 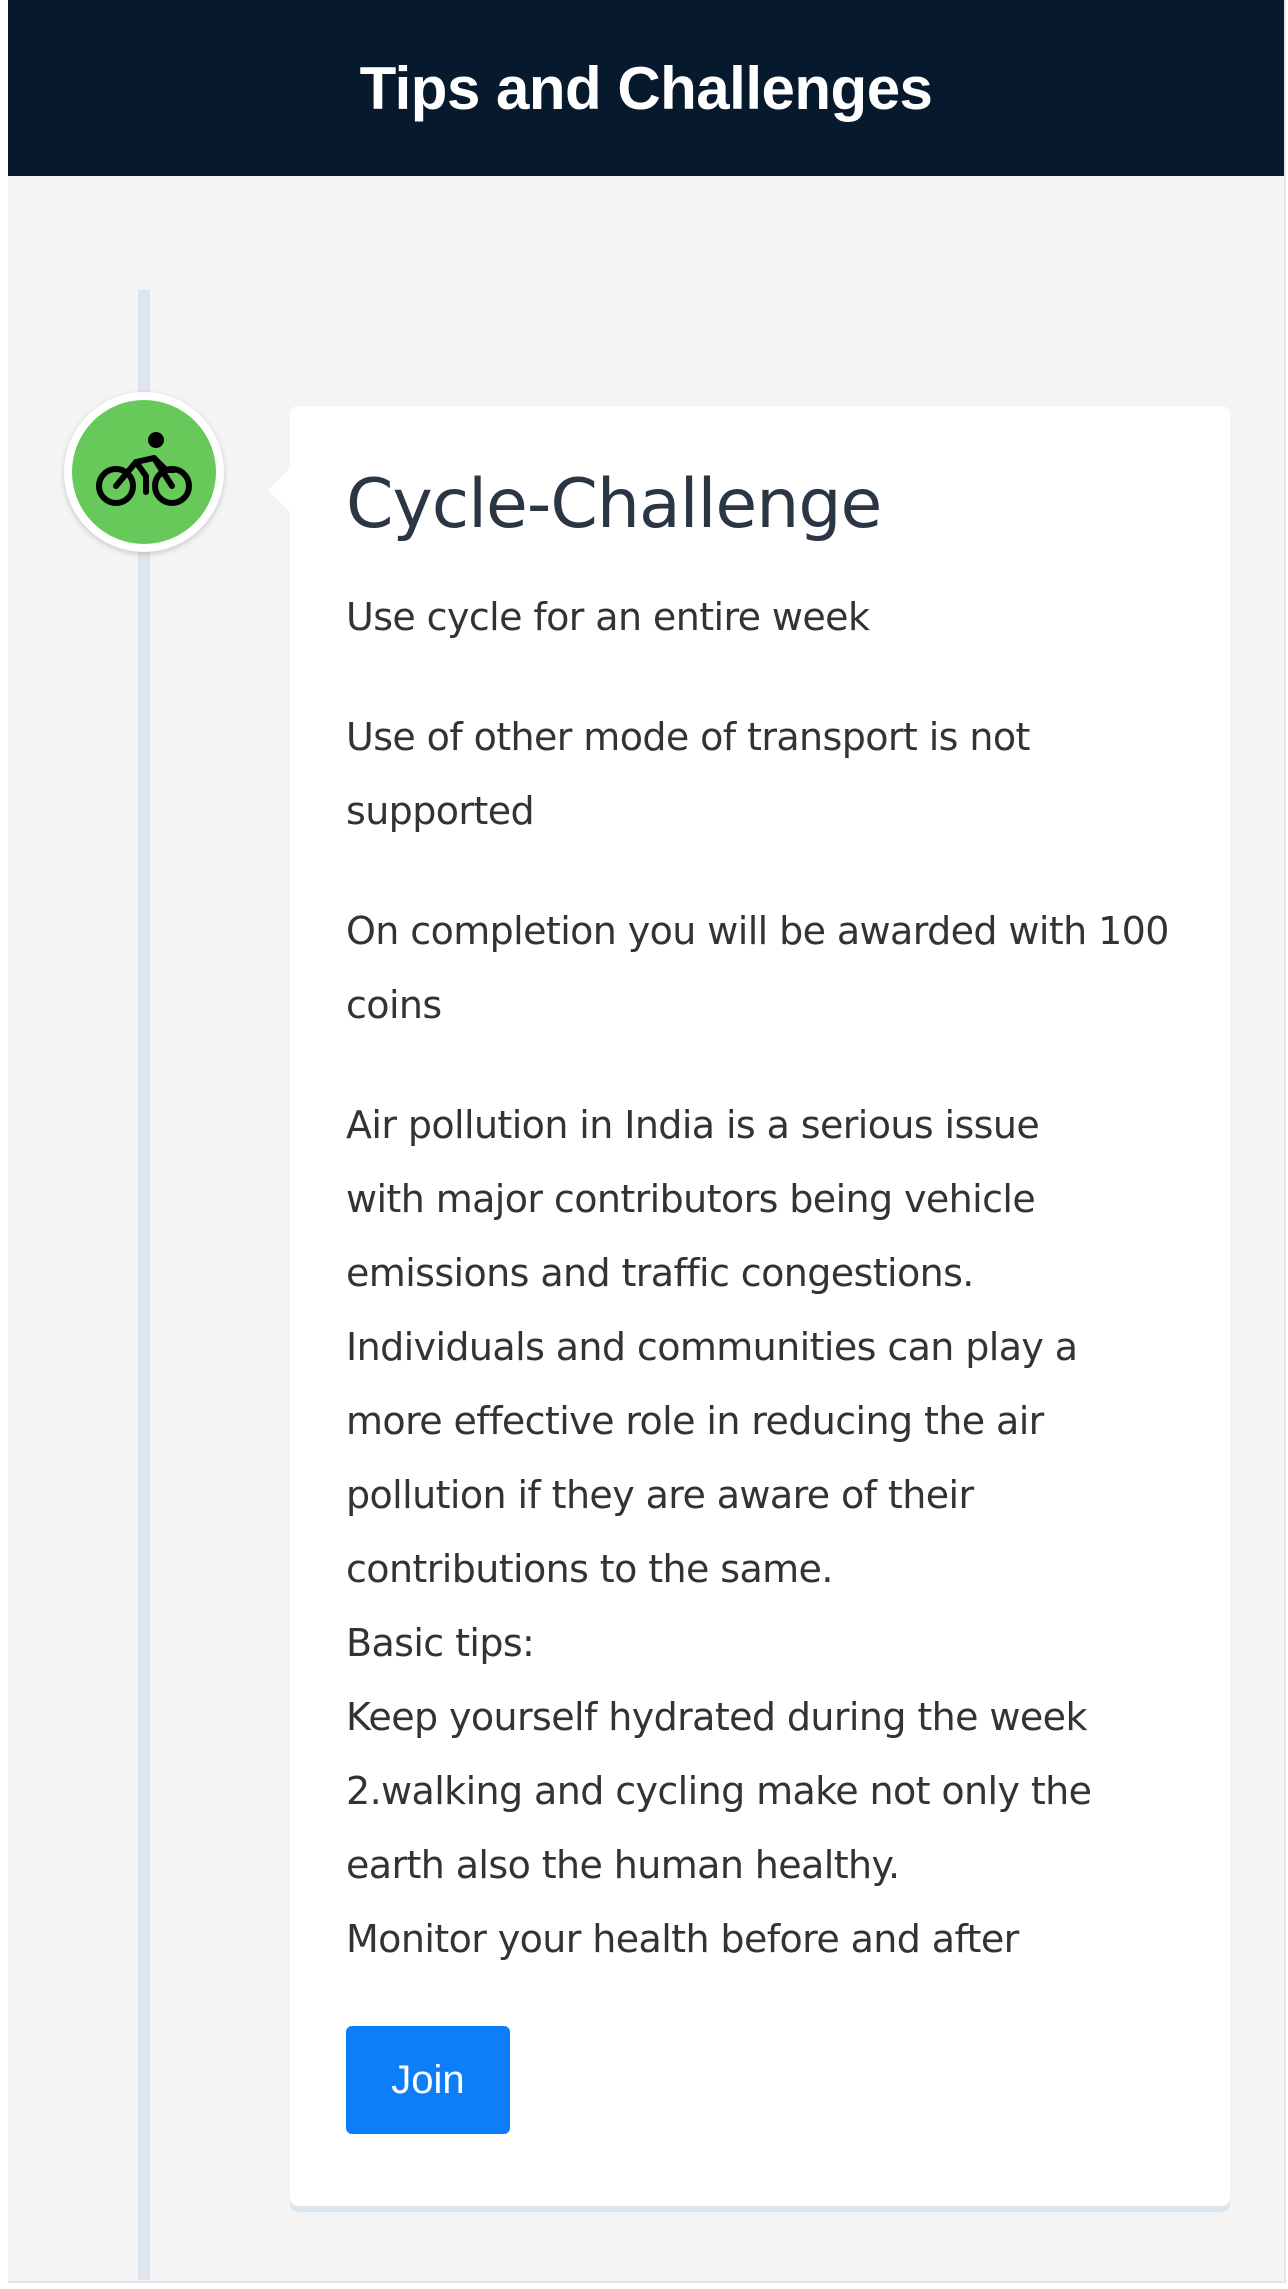 What do you see at coordinates (660, 1273) in the screenshot?
I see `description-line: emissions and traffic congestions.` at bounding box center [660, 1273].